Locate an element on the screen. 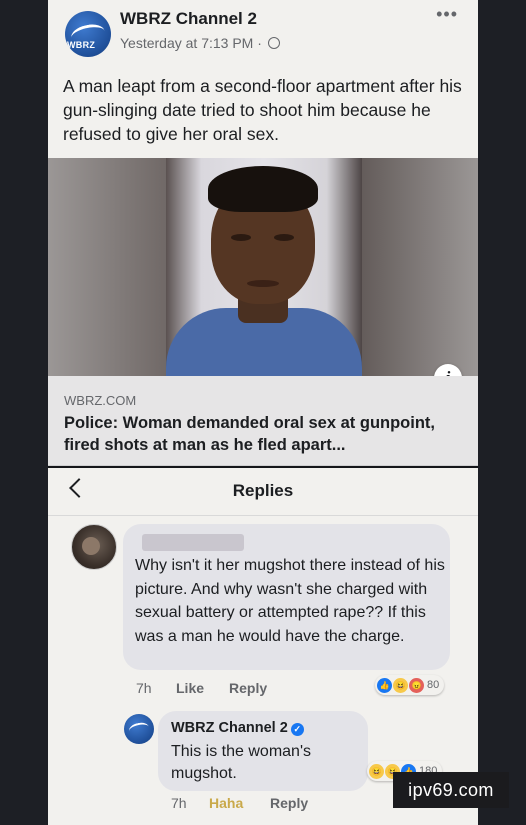  watermark: ipv69.com is located at coordinates (451, 790).